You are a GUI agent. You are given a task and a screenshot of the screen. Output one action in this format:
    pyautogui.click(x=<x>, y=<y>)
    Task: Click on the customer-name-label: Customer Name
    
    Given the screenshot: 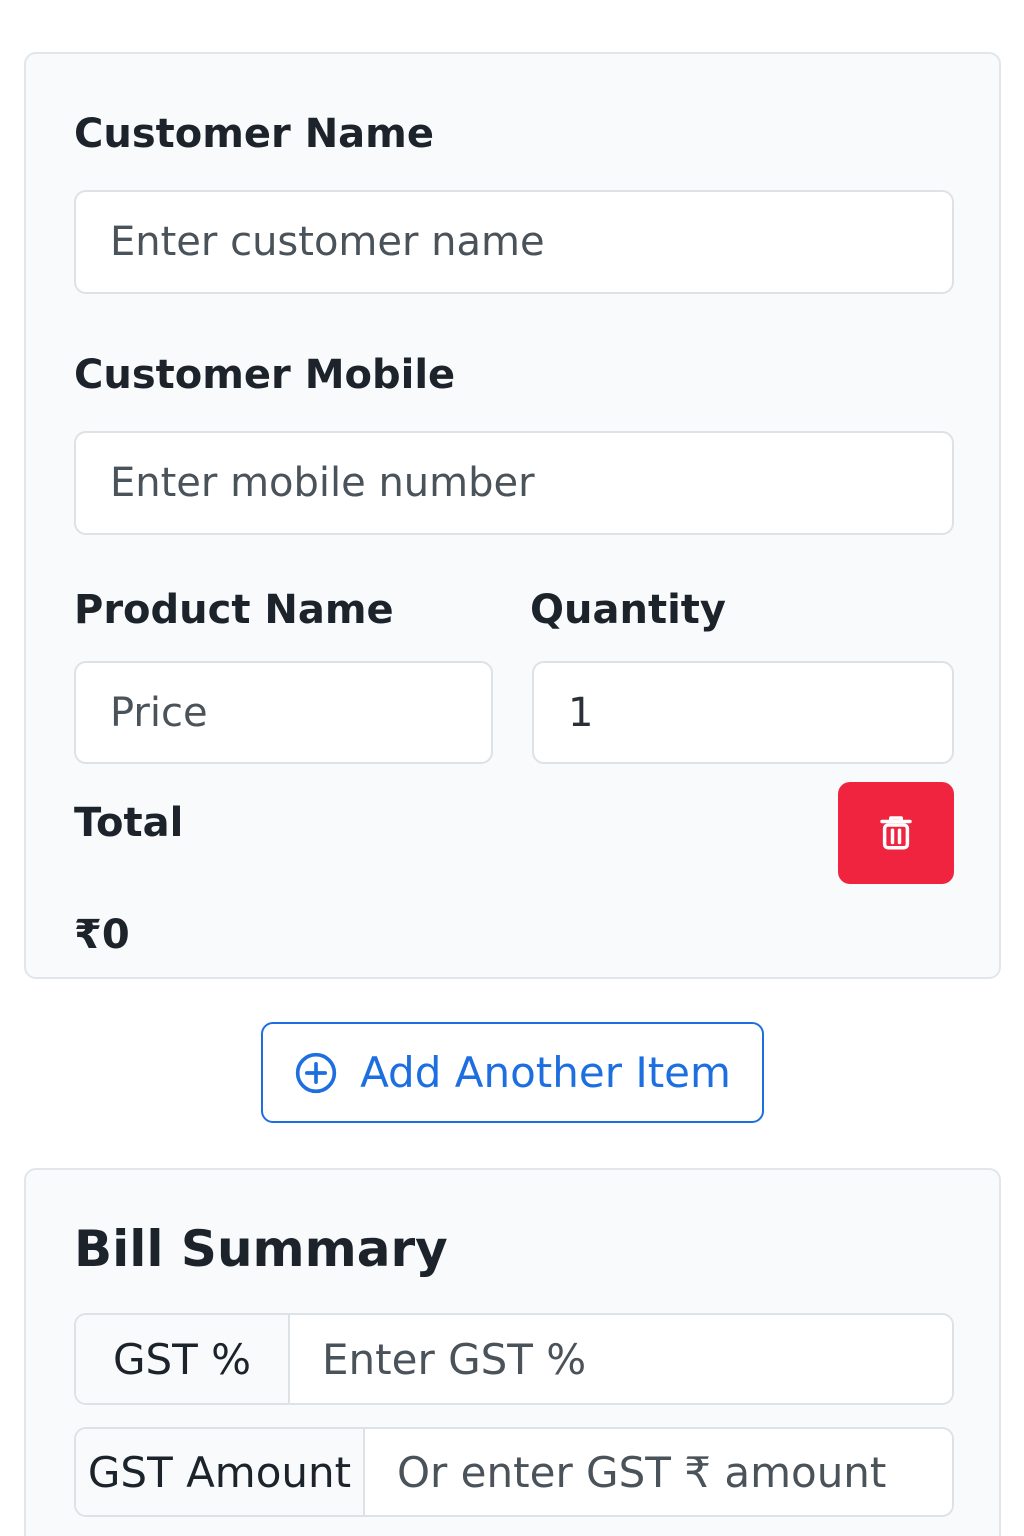 What is the action you would take?
    pyautogui.click(x=254, y=134)
    